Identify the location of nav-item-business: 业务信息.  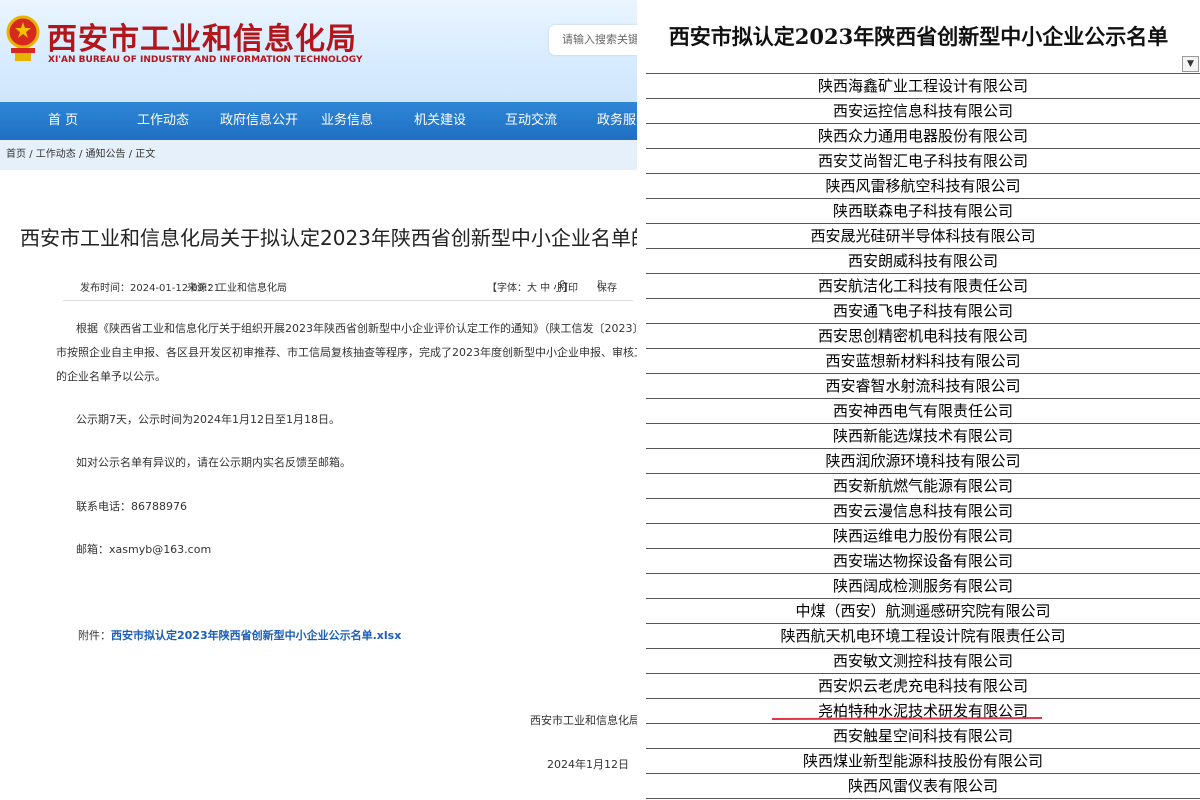
(347, 121).